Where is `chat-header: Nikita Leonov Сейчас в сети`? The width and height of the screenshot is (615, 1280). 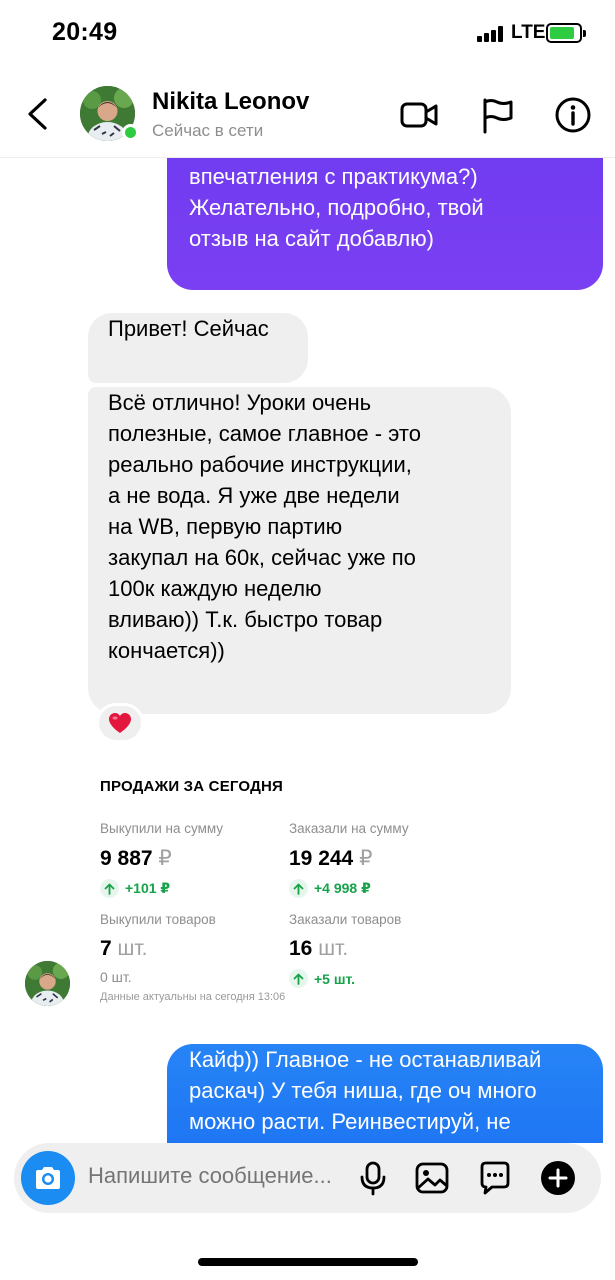 chat-header: Nikita Leonov Сейчас в сети is located at coordinates (307, 114).